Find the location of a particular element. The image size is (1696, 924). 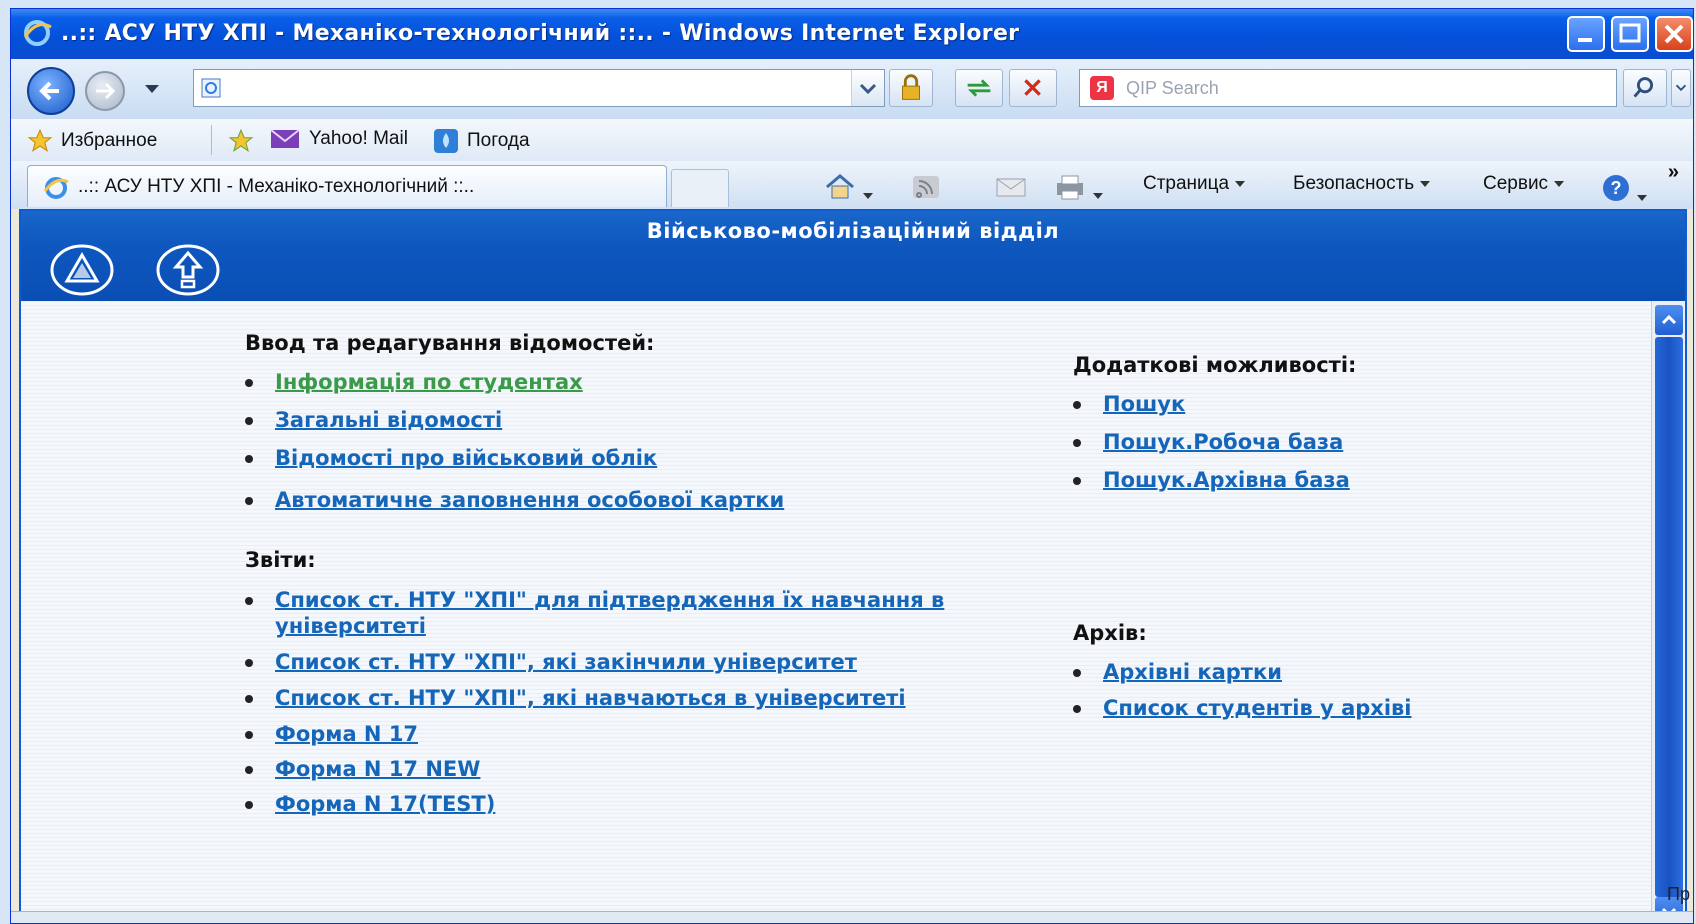

vertical-scrollbar is located at coordinates (1668, 612).